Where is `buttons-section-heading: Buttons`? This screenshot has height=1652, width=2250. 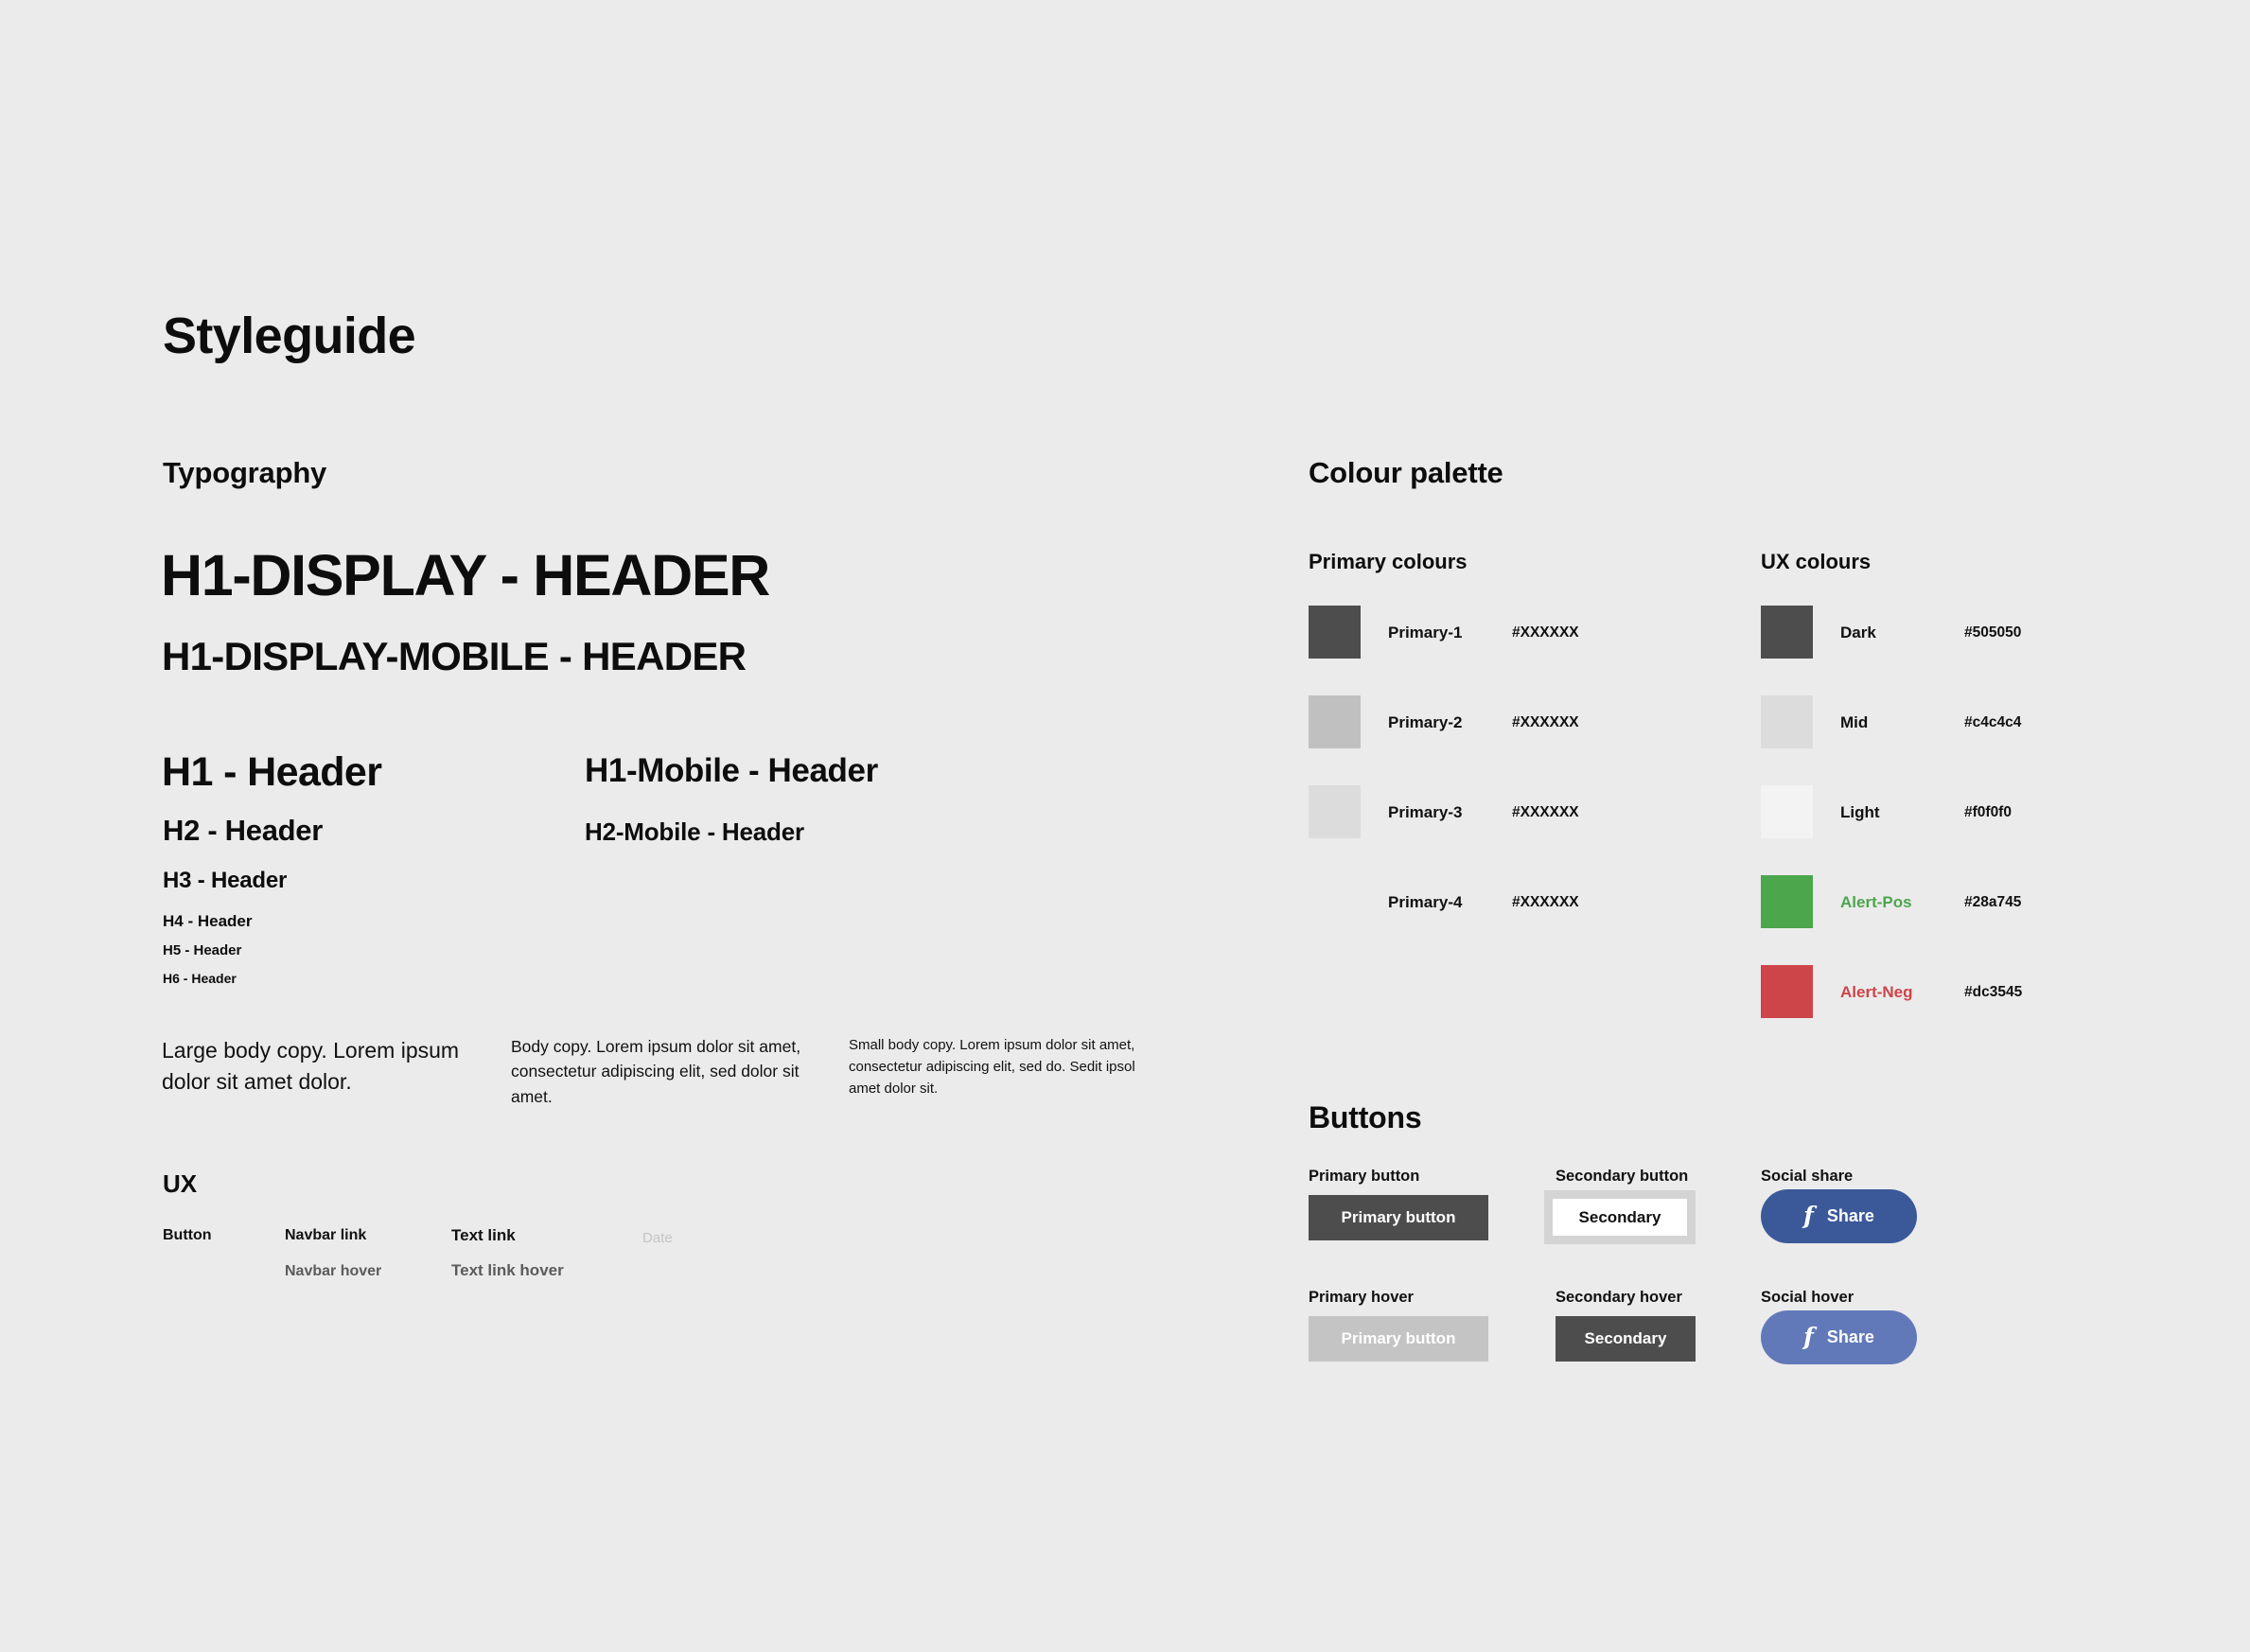
buttons-section-heading: Buttons is located at coordinates (1365, 1117).